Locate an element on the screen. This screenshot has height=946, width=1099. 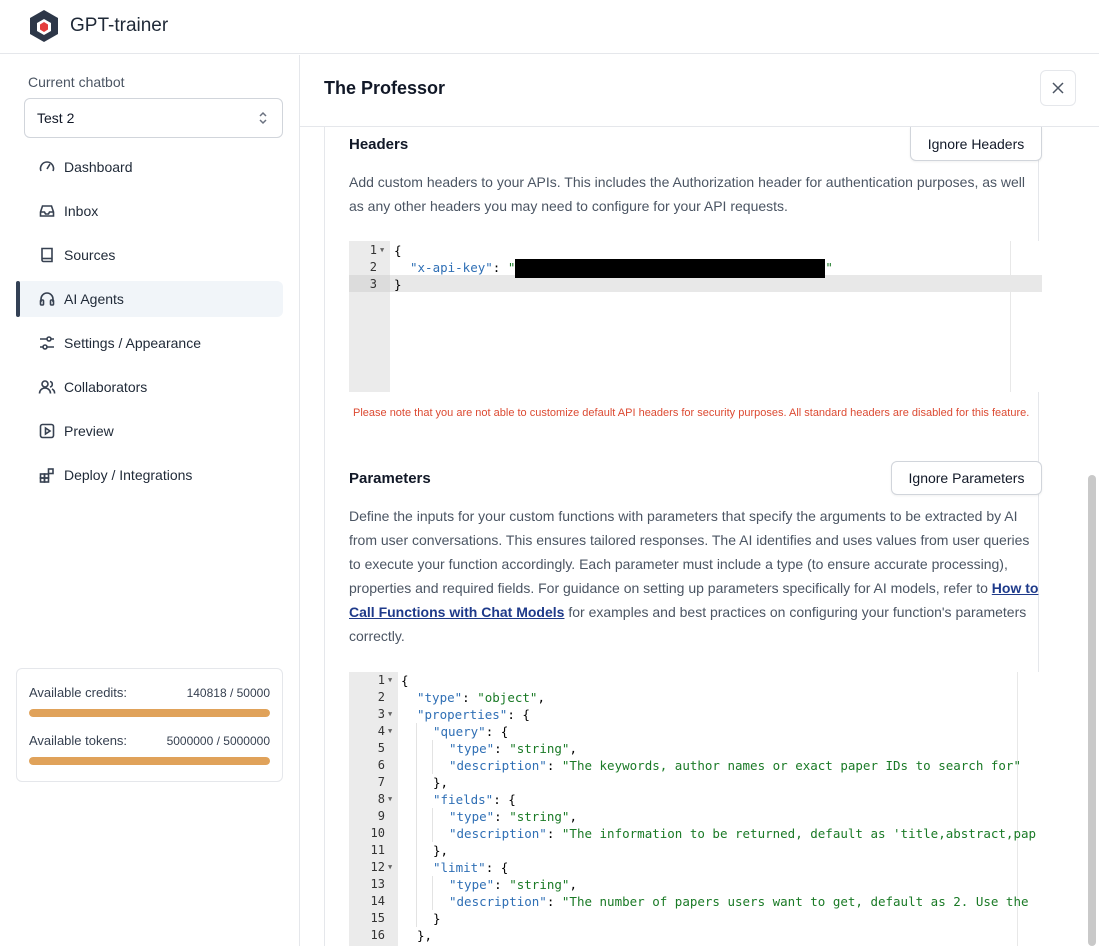
top-bar: GPT-trainer is located at coordinates (549, 27).